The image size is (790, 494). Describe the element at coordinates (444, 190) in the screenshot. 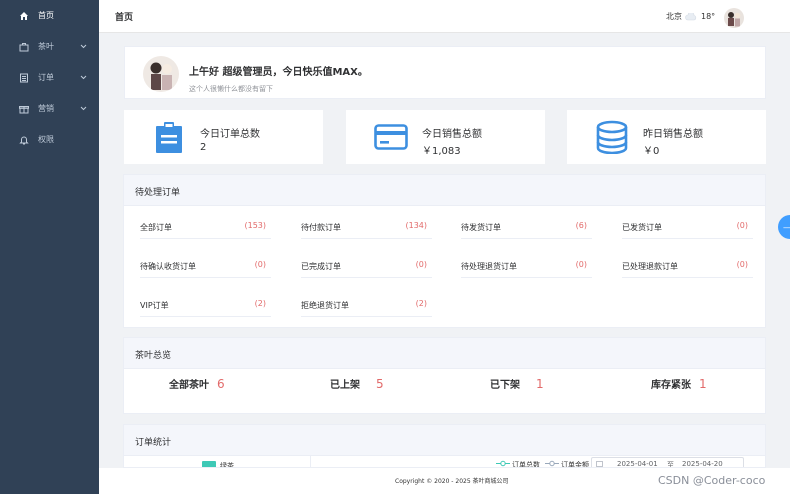

I see `panel-header: 待处理订单` at that location.